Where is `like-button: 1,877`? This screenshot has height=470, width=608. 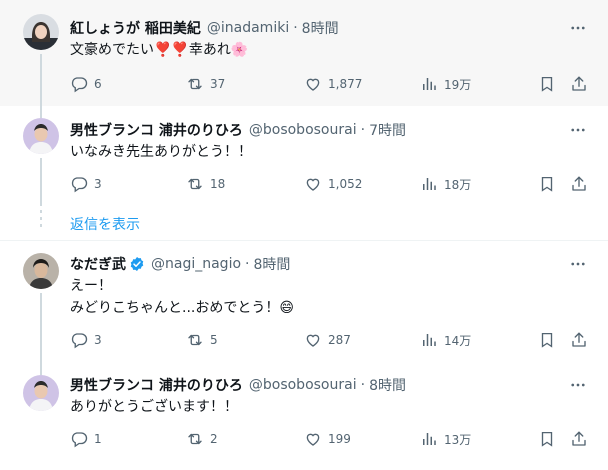
like-button: 1,877 is located at coordinates (333, 84).